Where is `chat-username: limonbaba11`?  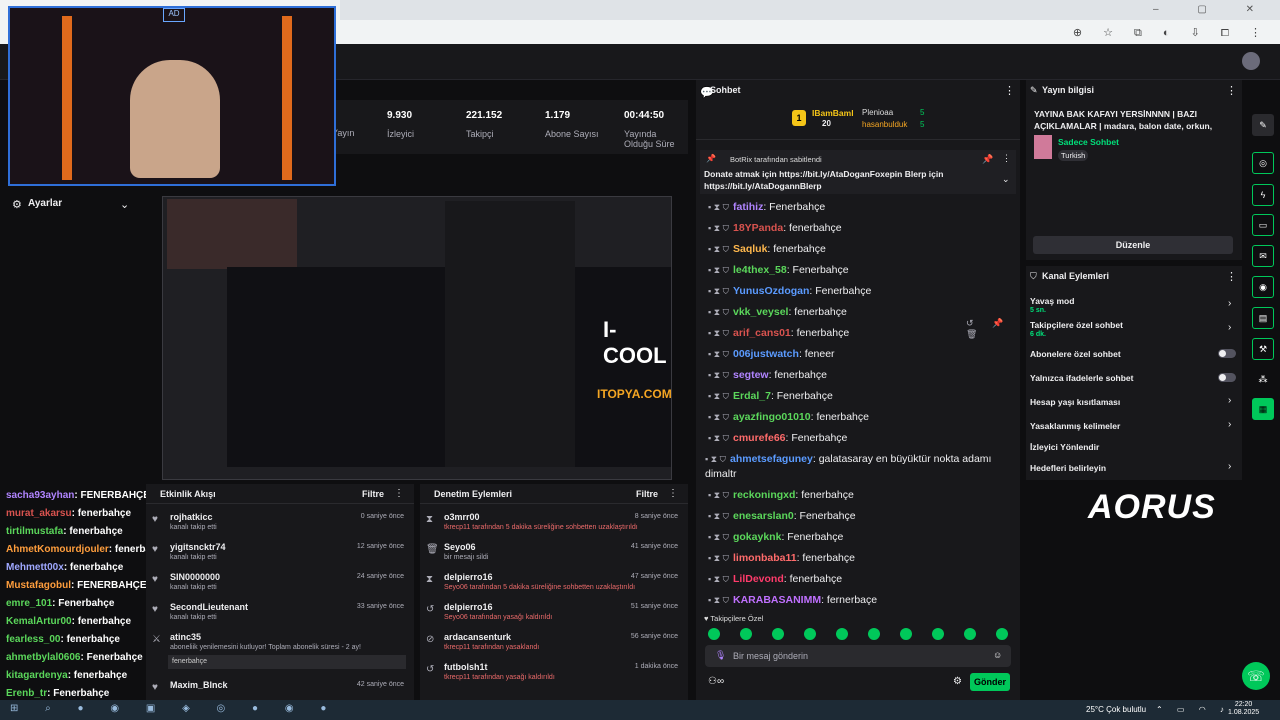 chat-username: limonbaba11 is located at coordinates (765, 558).